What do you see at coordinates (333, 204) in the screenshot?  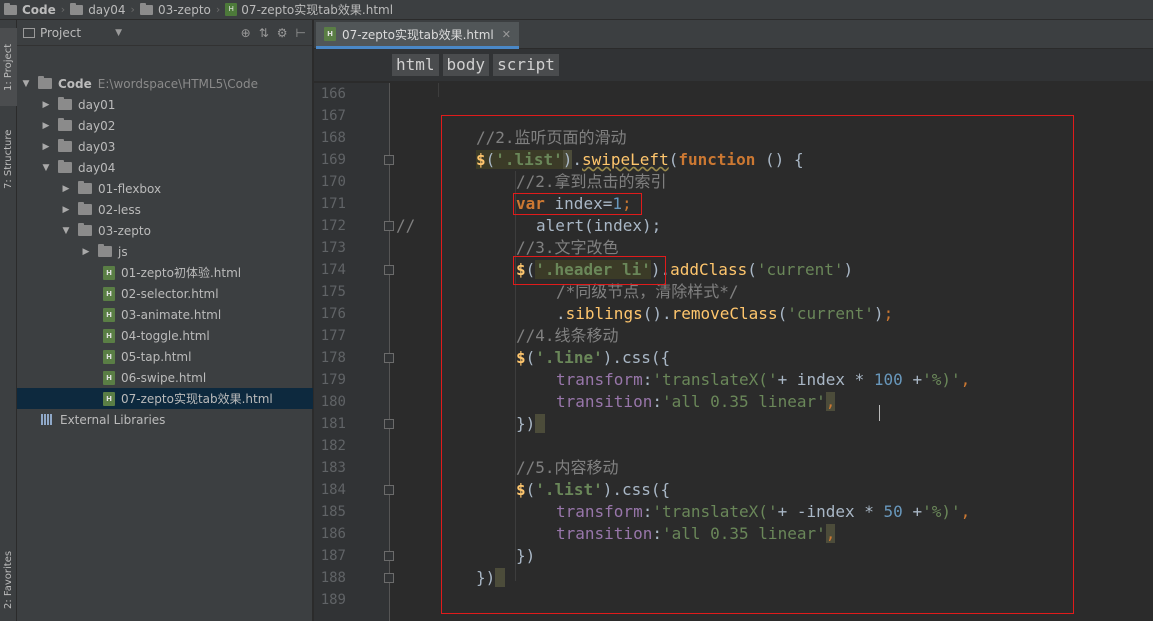 I see `line-number: 171` at bounding box center [333, 204].